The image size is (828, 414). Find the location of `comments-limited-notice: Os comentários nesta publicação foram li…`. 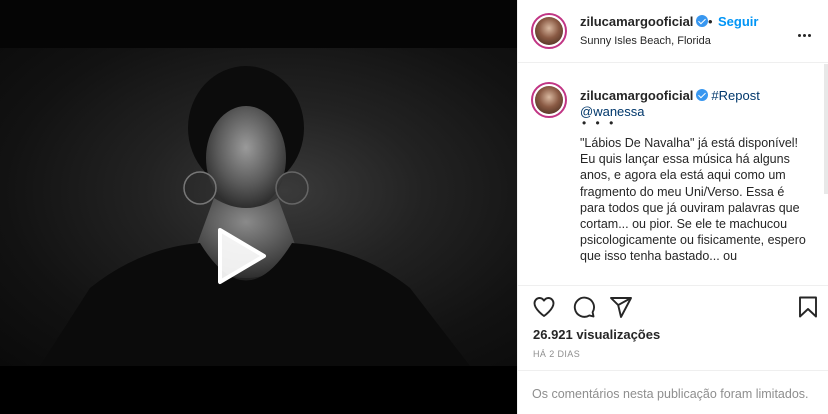

comments-limited-notice: Os comentários nesta publicação foram li… is located at coordinates (673, 392).